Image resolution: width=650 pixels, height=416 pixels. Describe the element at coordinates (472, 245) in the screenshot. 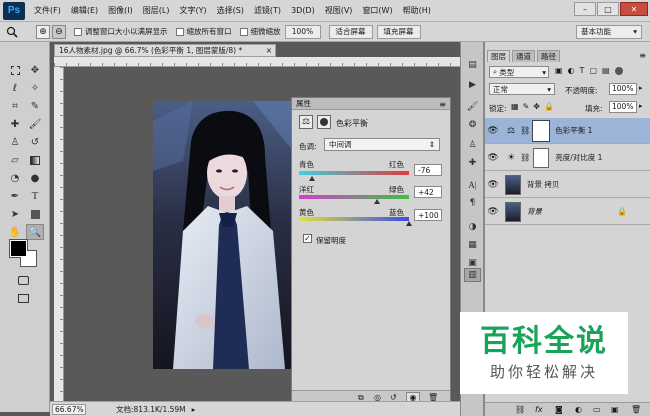

I see `swatches-panel-icon: ▦` at that location.